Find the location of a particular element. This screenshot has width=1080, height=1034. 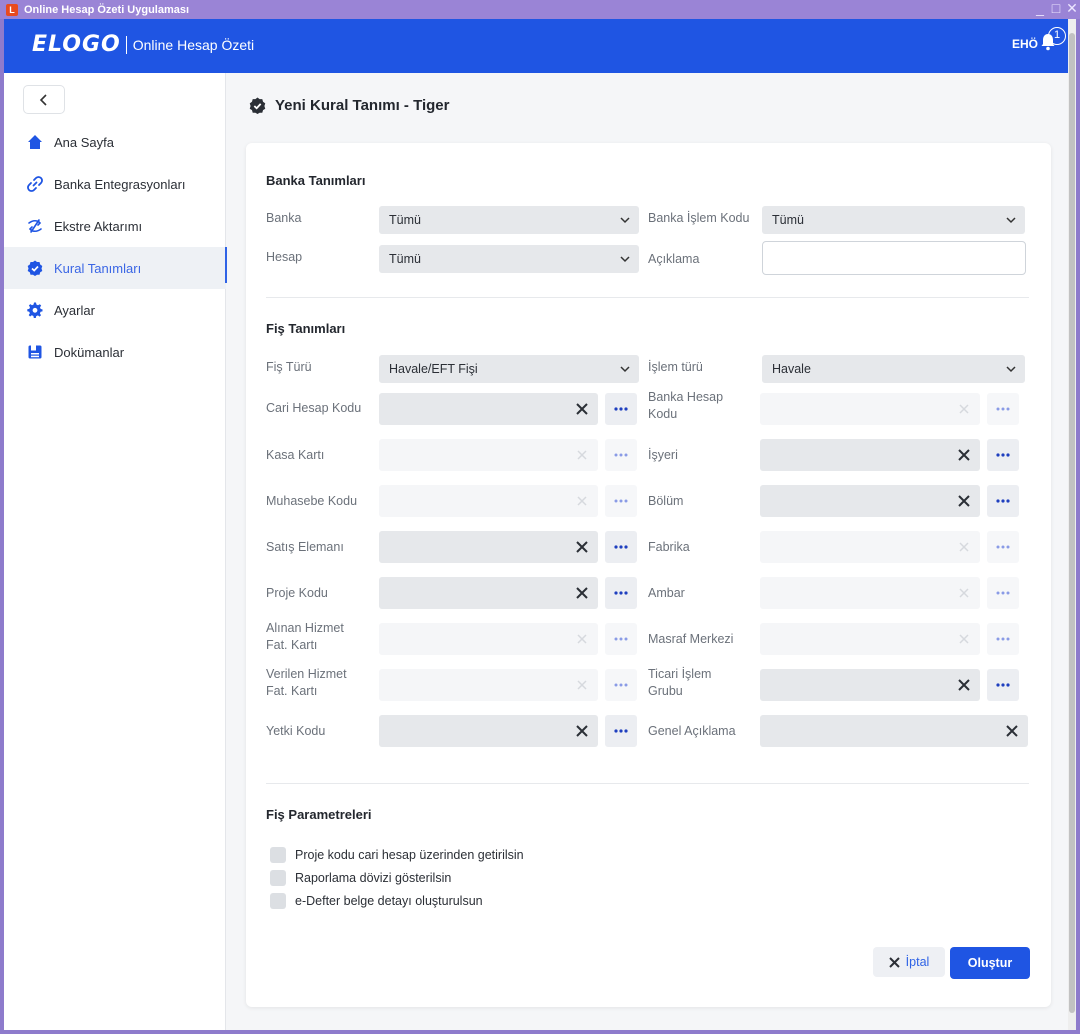

sidebar-item-ana-sayfa: Ana Sayfa is located at coordinates (115, 142).